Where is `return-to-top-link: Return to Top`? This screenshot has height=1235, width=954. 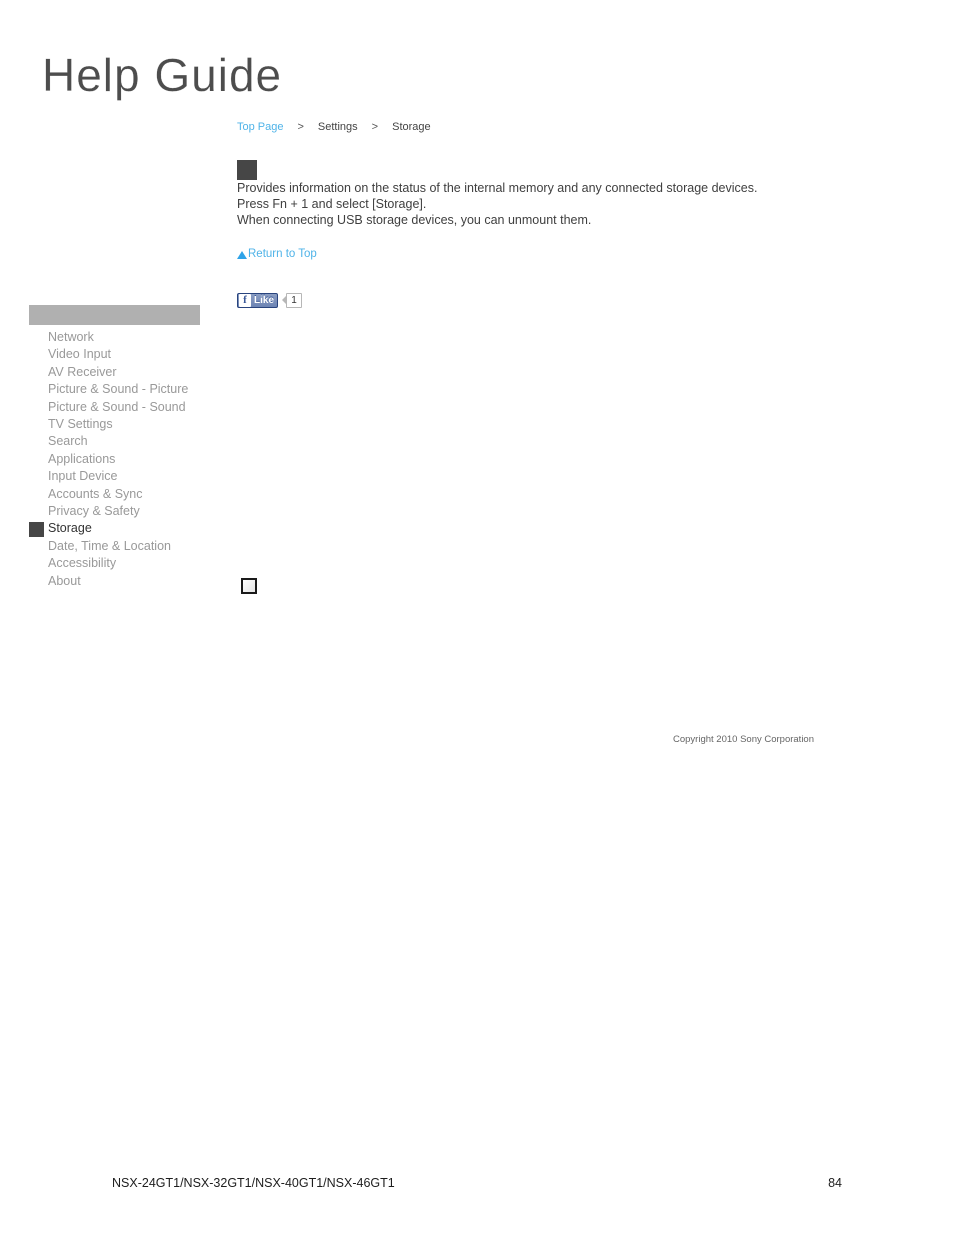
return-to-top-link: Return to Top is located at coordinates (277, 254).